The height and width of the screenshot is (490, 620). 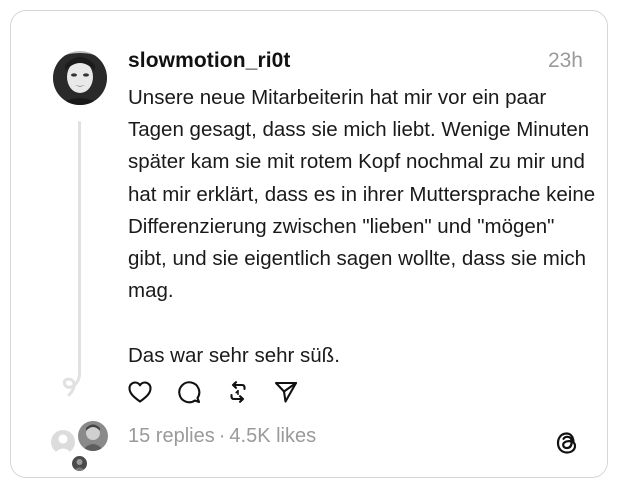 What do you see at coordinates (79, 249) in the screenshot?
I see `thread-line` at bounding box center [79, 249].